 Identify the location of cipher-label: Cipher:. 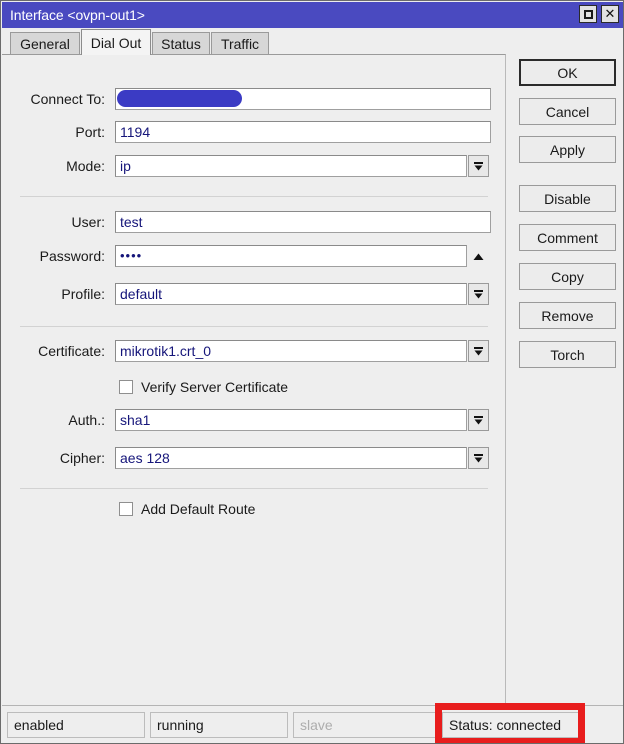
(82, 458).